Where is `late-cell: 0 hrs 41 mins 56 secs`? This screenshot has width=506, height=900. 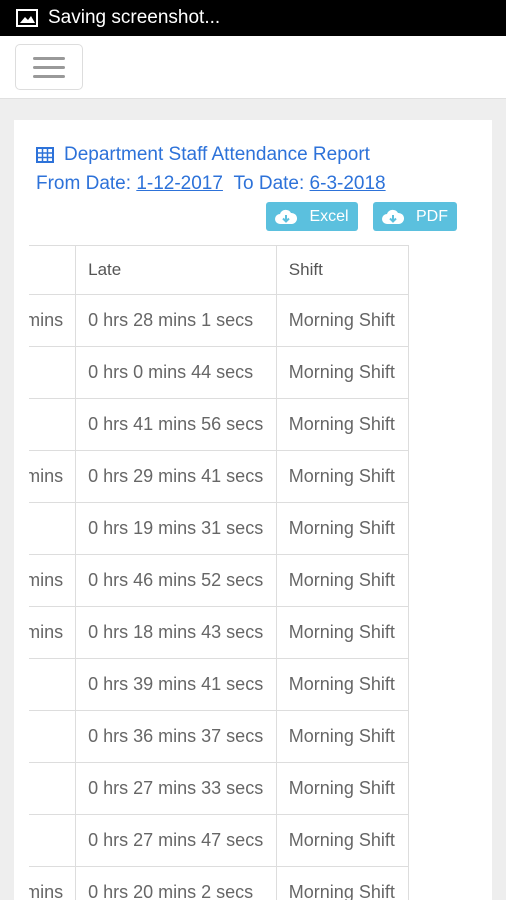
late-cell: 0 hrs 41 mins 56 secs is located at coordinates (176, 424).